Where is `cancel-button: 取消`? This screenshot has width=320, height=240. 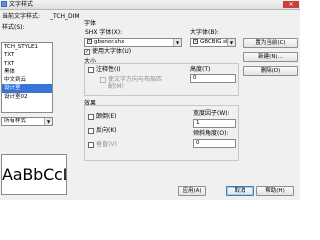
cancel-button: 取消 is located at coordinates (240, 191).